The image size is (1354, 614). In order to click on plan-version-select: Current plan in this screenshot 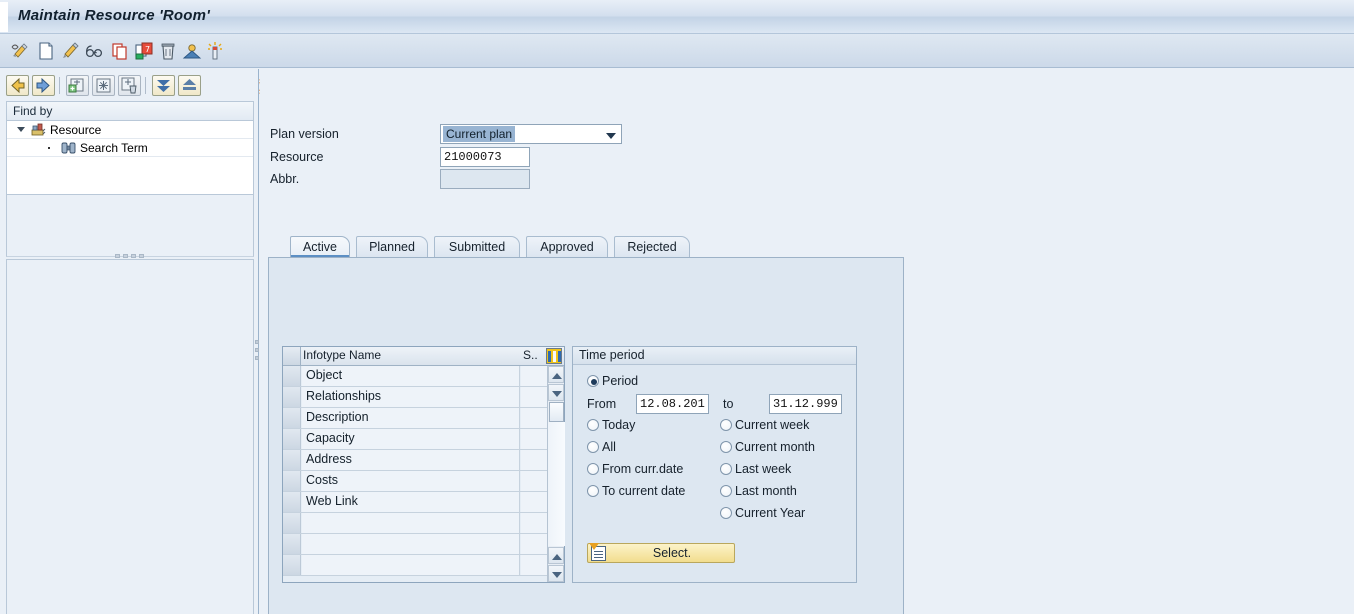, I will do `click(531, 134)`.